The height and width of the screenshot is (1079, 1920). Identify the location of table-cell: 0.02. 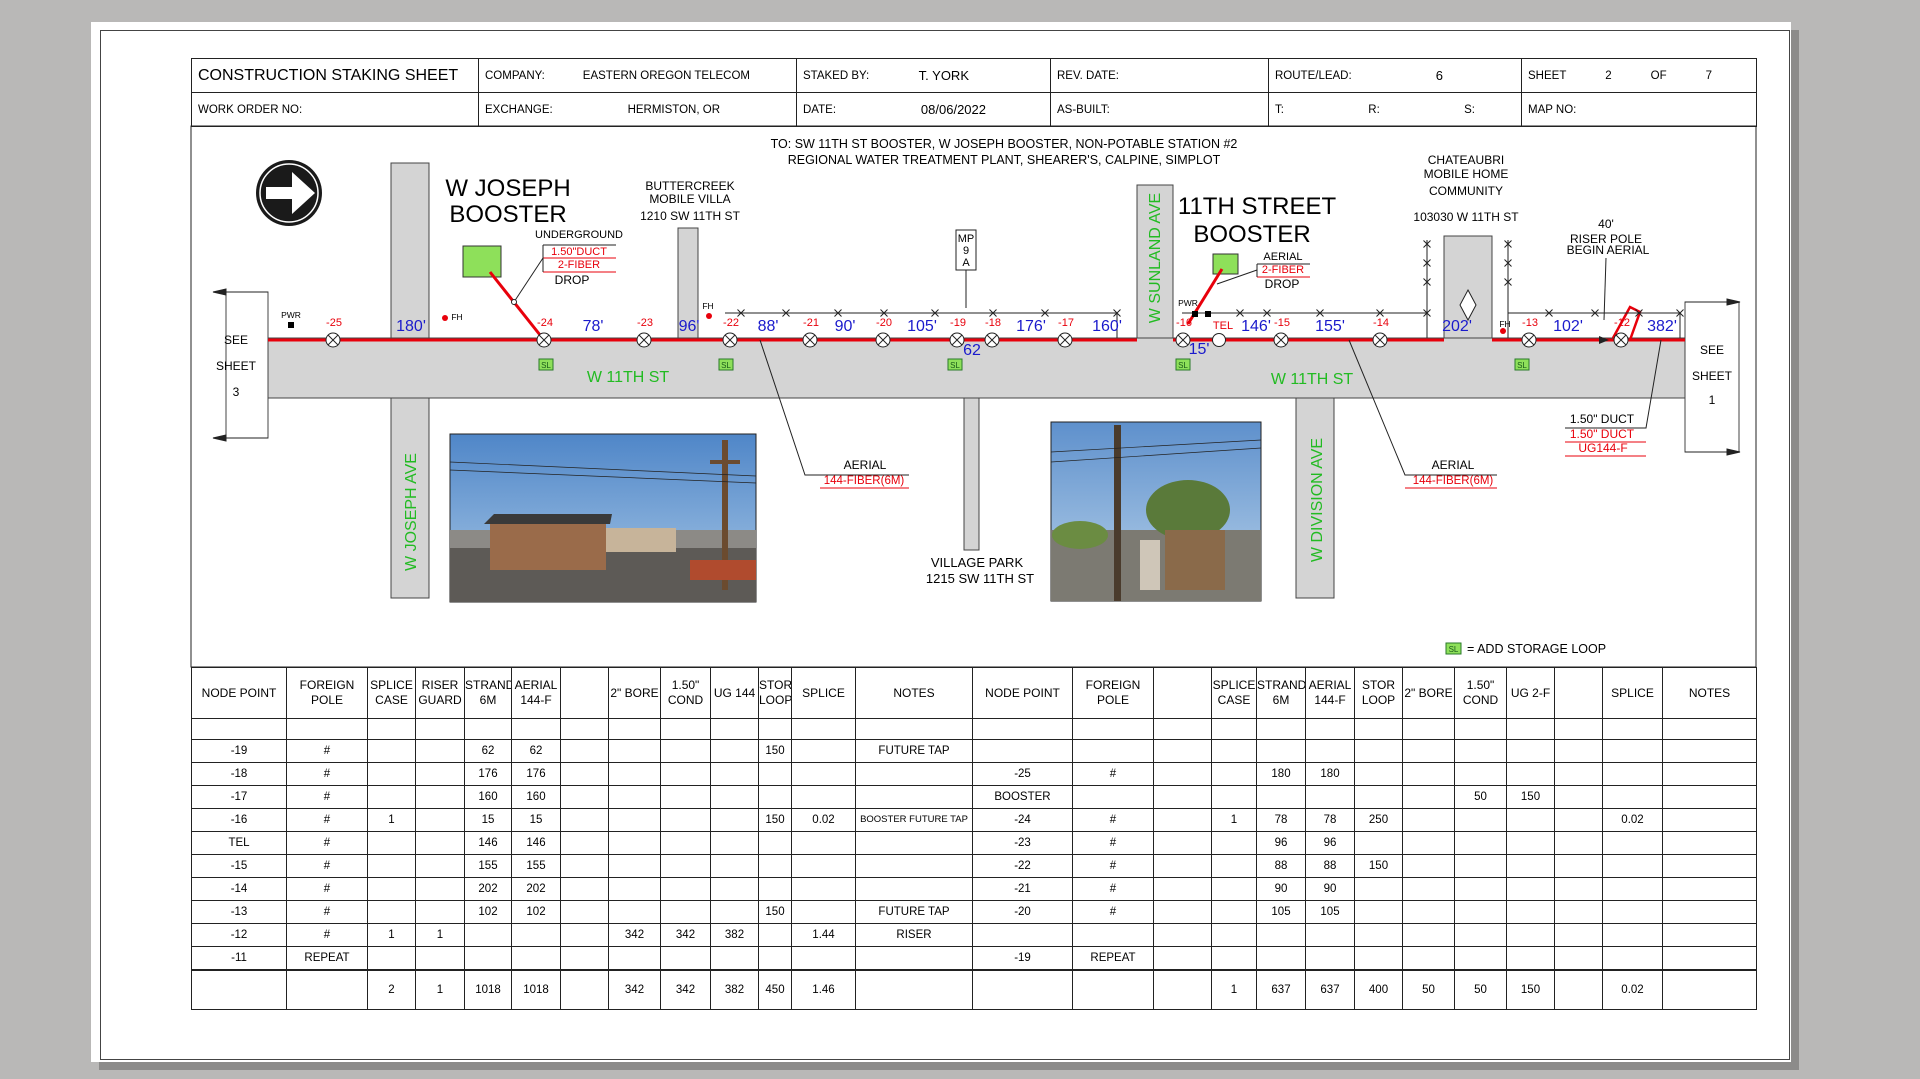
(1632, 820).